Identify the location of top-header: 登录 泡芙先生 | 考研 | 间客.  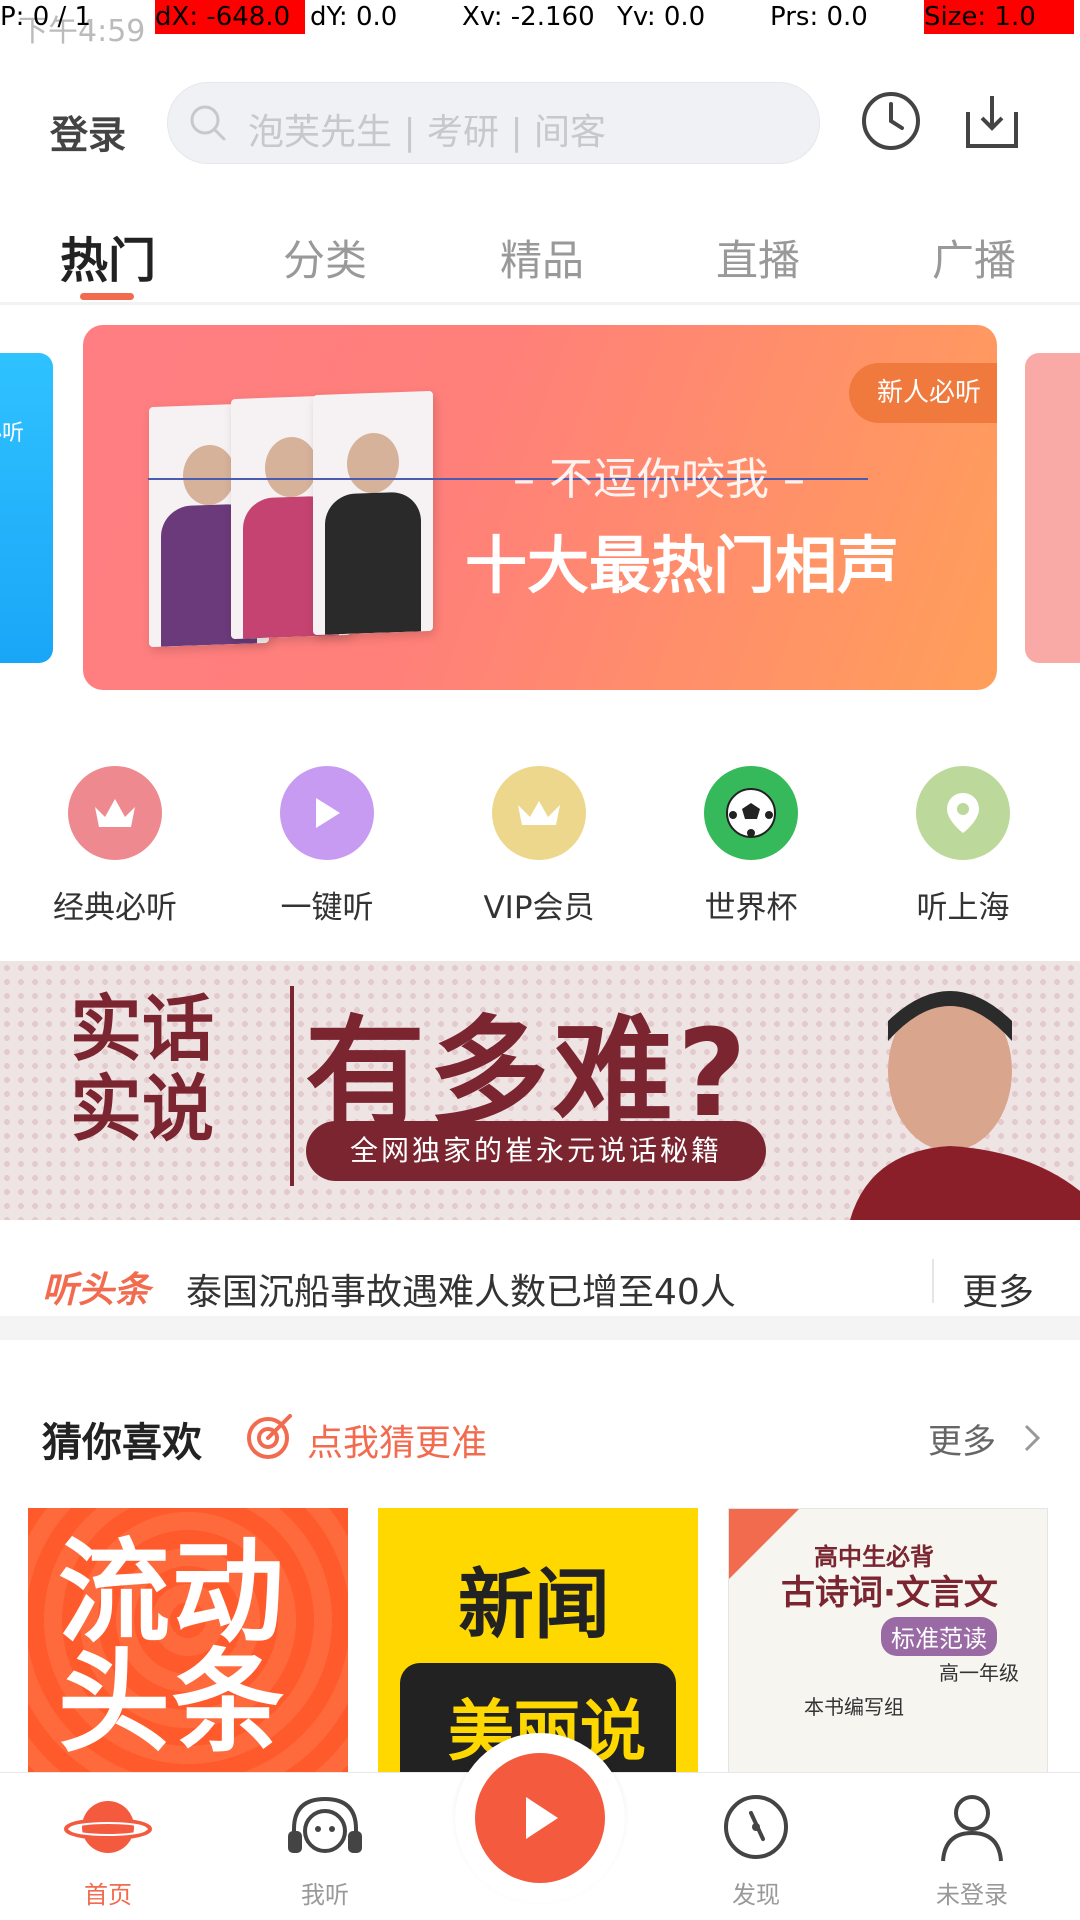
(540, 125).